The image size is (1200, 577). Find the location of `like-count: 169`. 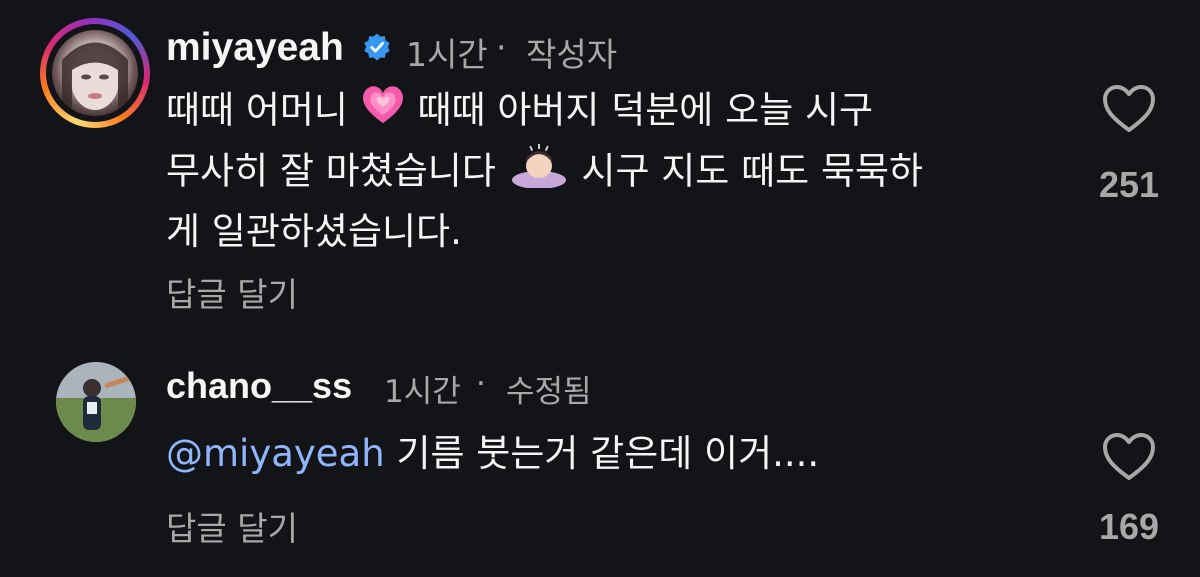

like-count: 169 is located at coordinates (1129, 526).